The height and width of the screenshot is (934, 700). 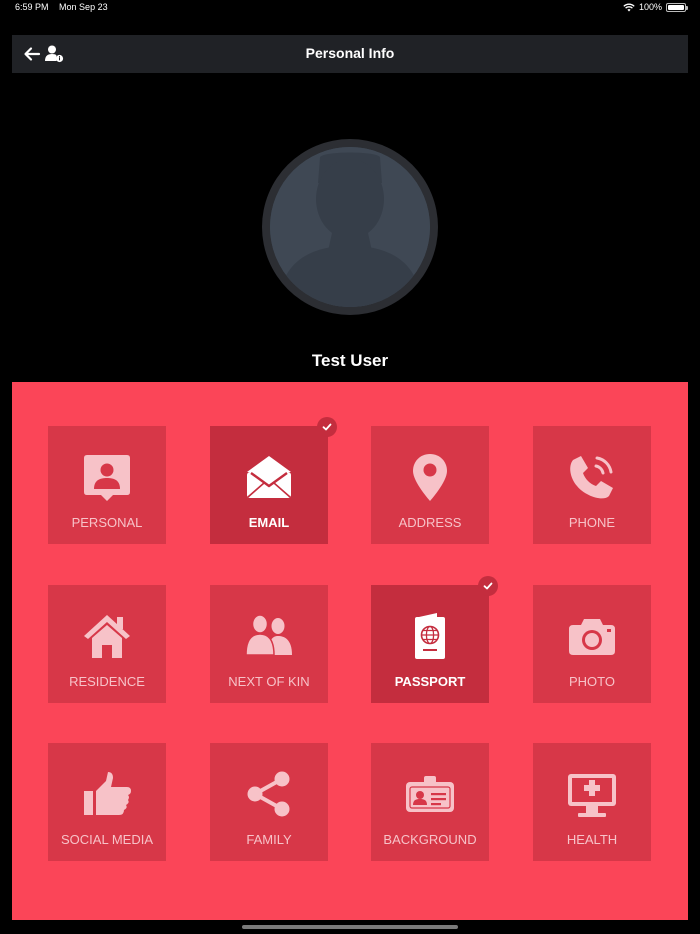 I want to click on tile-label: BACKGROUND, so click(x=430, y=839).